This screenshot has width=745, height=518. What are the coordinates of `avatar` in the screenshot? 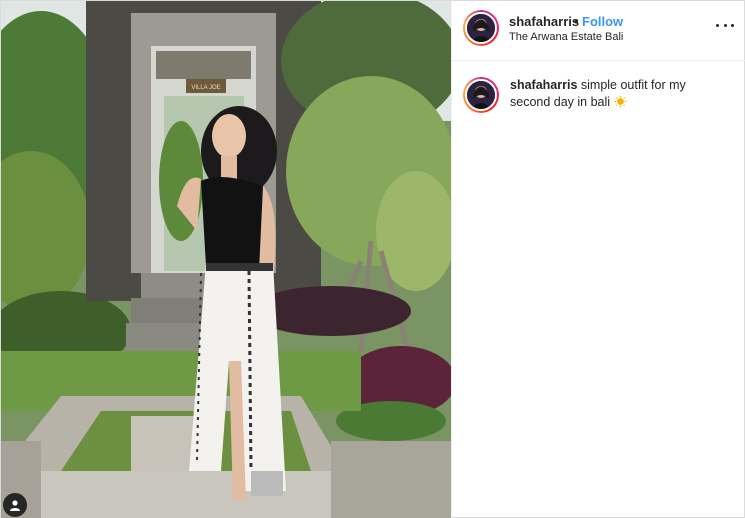 It's located at (481, 28).